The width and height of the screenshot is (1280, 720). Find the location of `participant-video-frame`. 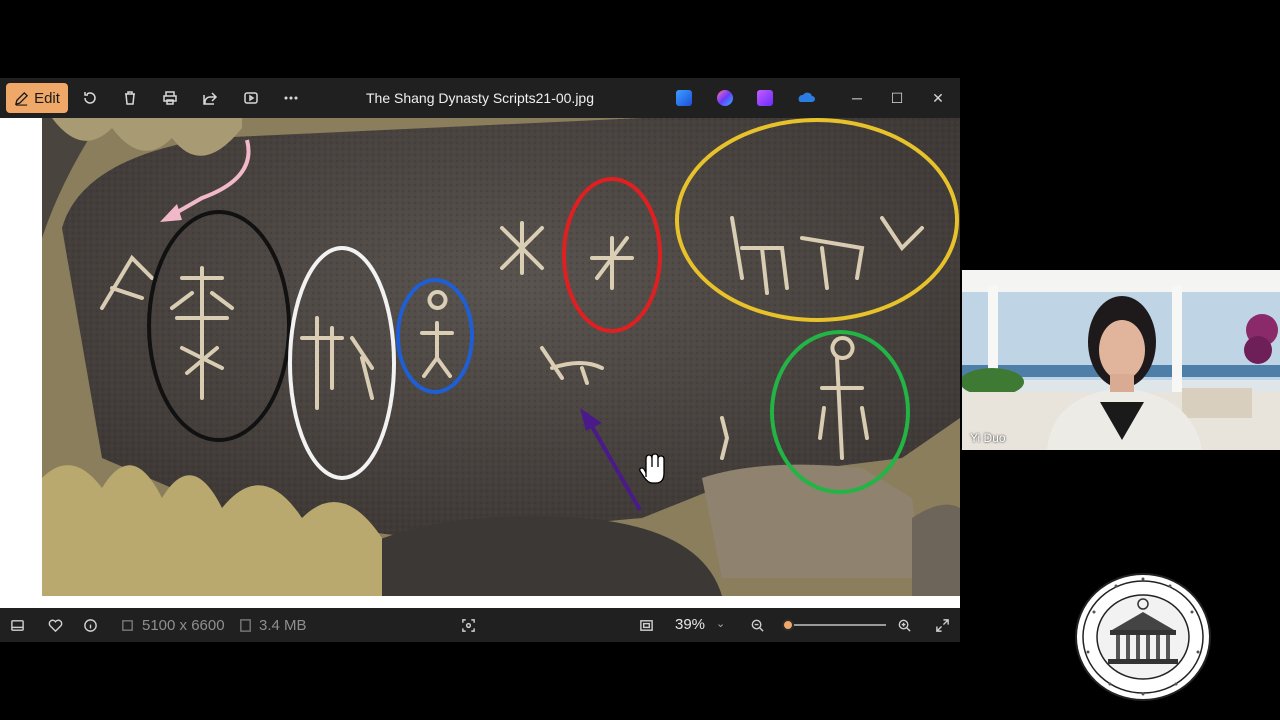

participant-video-frame is located at coordinates (1121, 360).